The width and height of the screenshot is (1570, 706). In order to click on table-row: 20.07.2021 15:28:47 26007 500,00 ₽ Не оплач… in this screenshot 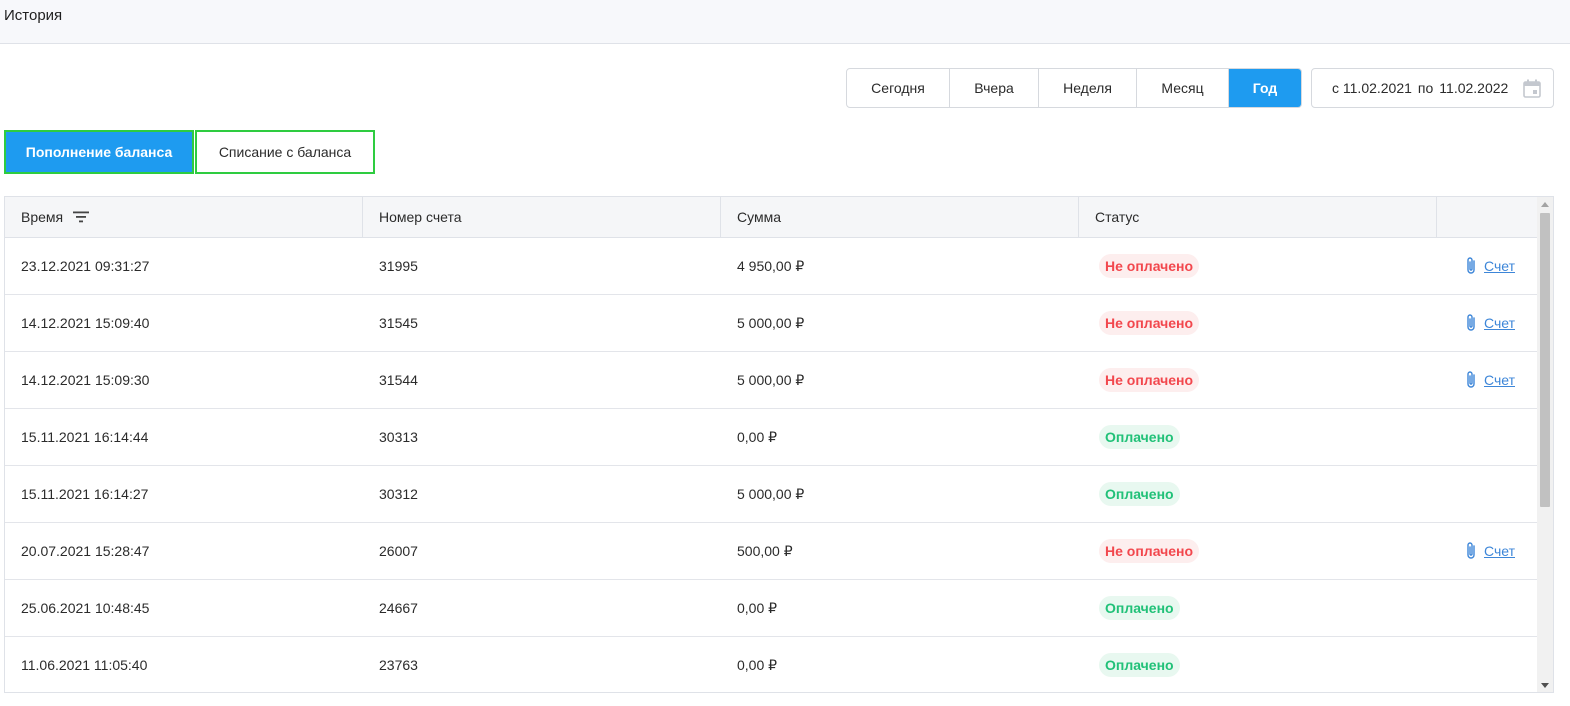, I will do `click(771, 551)`.